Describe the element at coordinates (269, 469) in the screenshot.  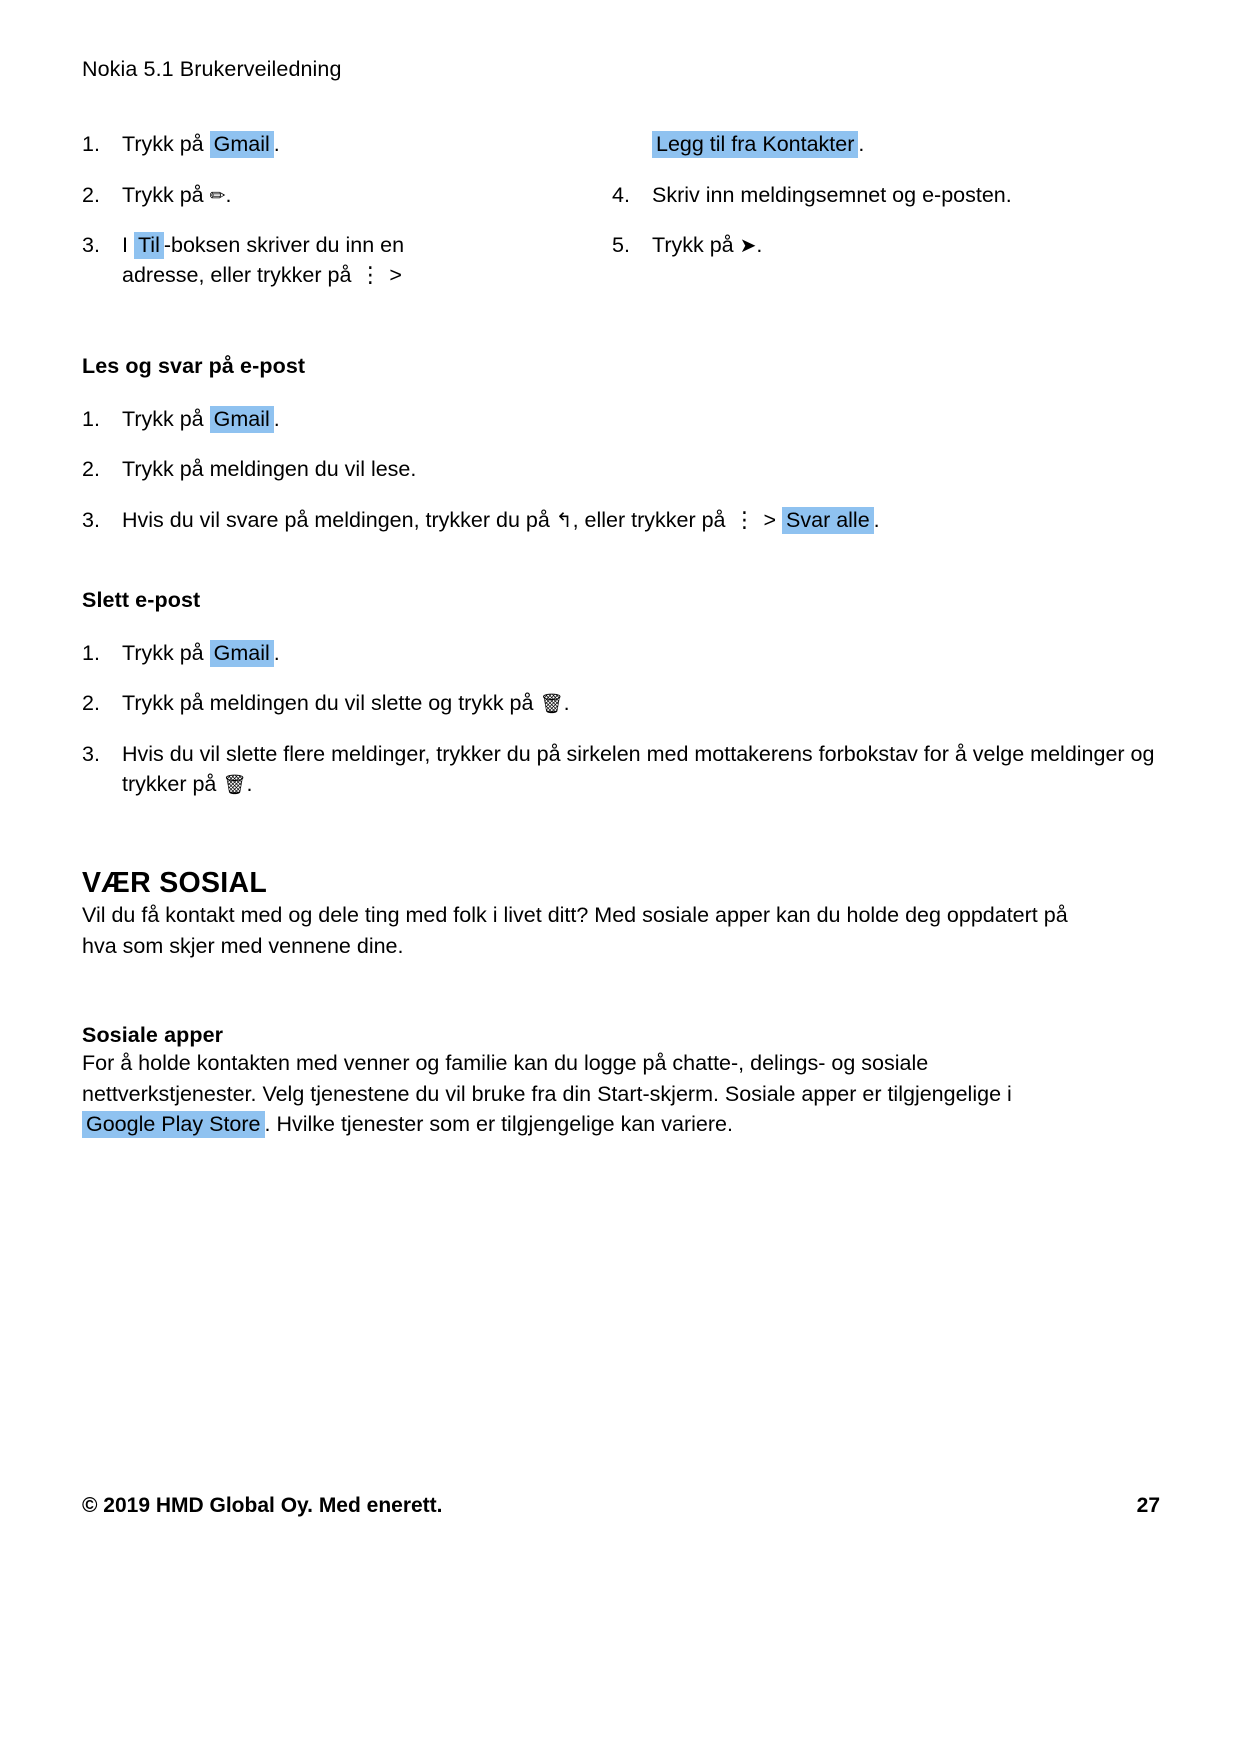
I see `list-item-text: Trykk på meldingen du vil lese.` at that location.